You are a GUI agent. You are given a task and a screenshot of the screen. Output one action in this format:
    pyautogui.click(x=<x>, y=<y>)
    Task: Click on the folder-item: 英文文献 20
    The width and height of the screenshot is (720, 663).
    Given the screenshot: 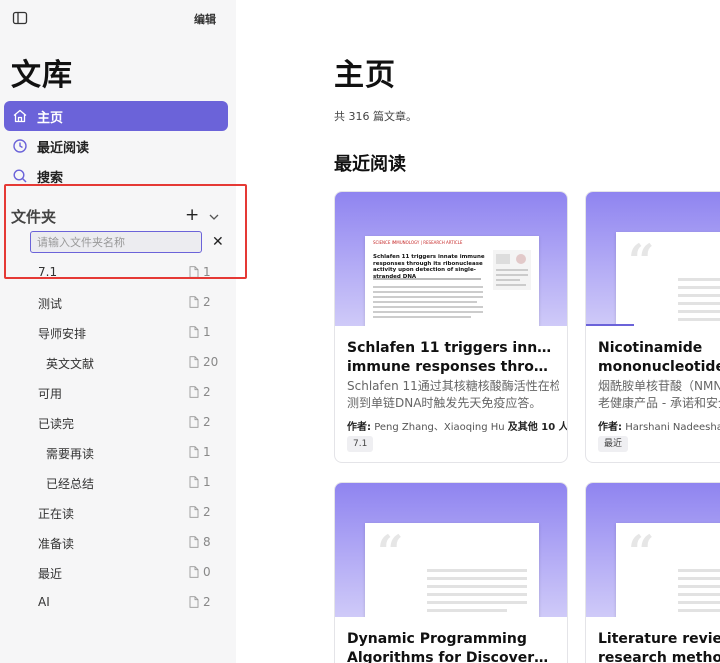 What is the action you would take?
    pyautogui.click(x=118, y=363)
    